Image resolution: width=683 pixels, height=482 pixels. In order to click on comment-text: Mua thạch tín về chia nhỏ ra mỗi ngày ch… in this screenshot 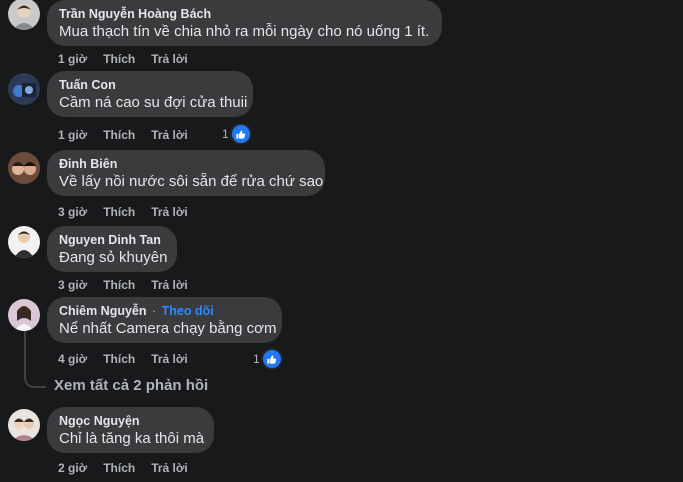, I will do `click(244, 31)`.